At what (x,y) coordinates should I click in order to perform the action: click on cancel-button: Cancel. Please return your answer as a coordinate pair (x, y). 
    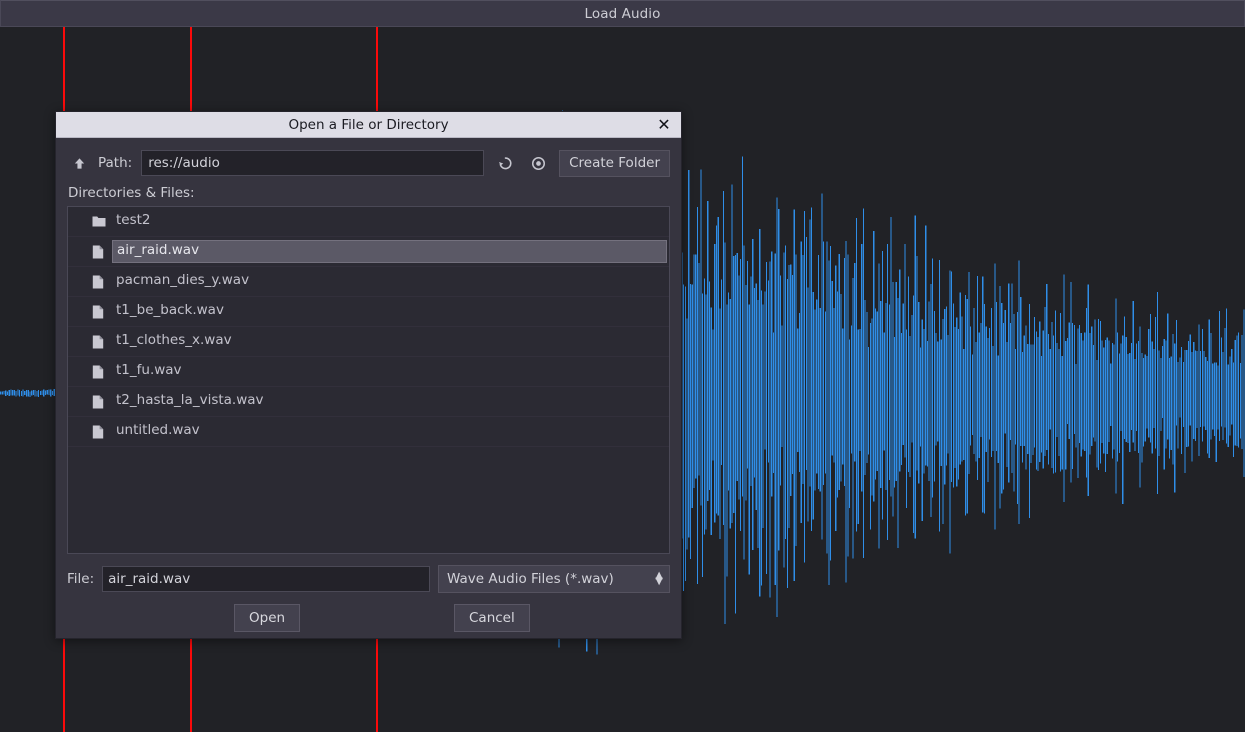
    Looking at the image, I should click on (492, 618).